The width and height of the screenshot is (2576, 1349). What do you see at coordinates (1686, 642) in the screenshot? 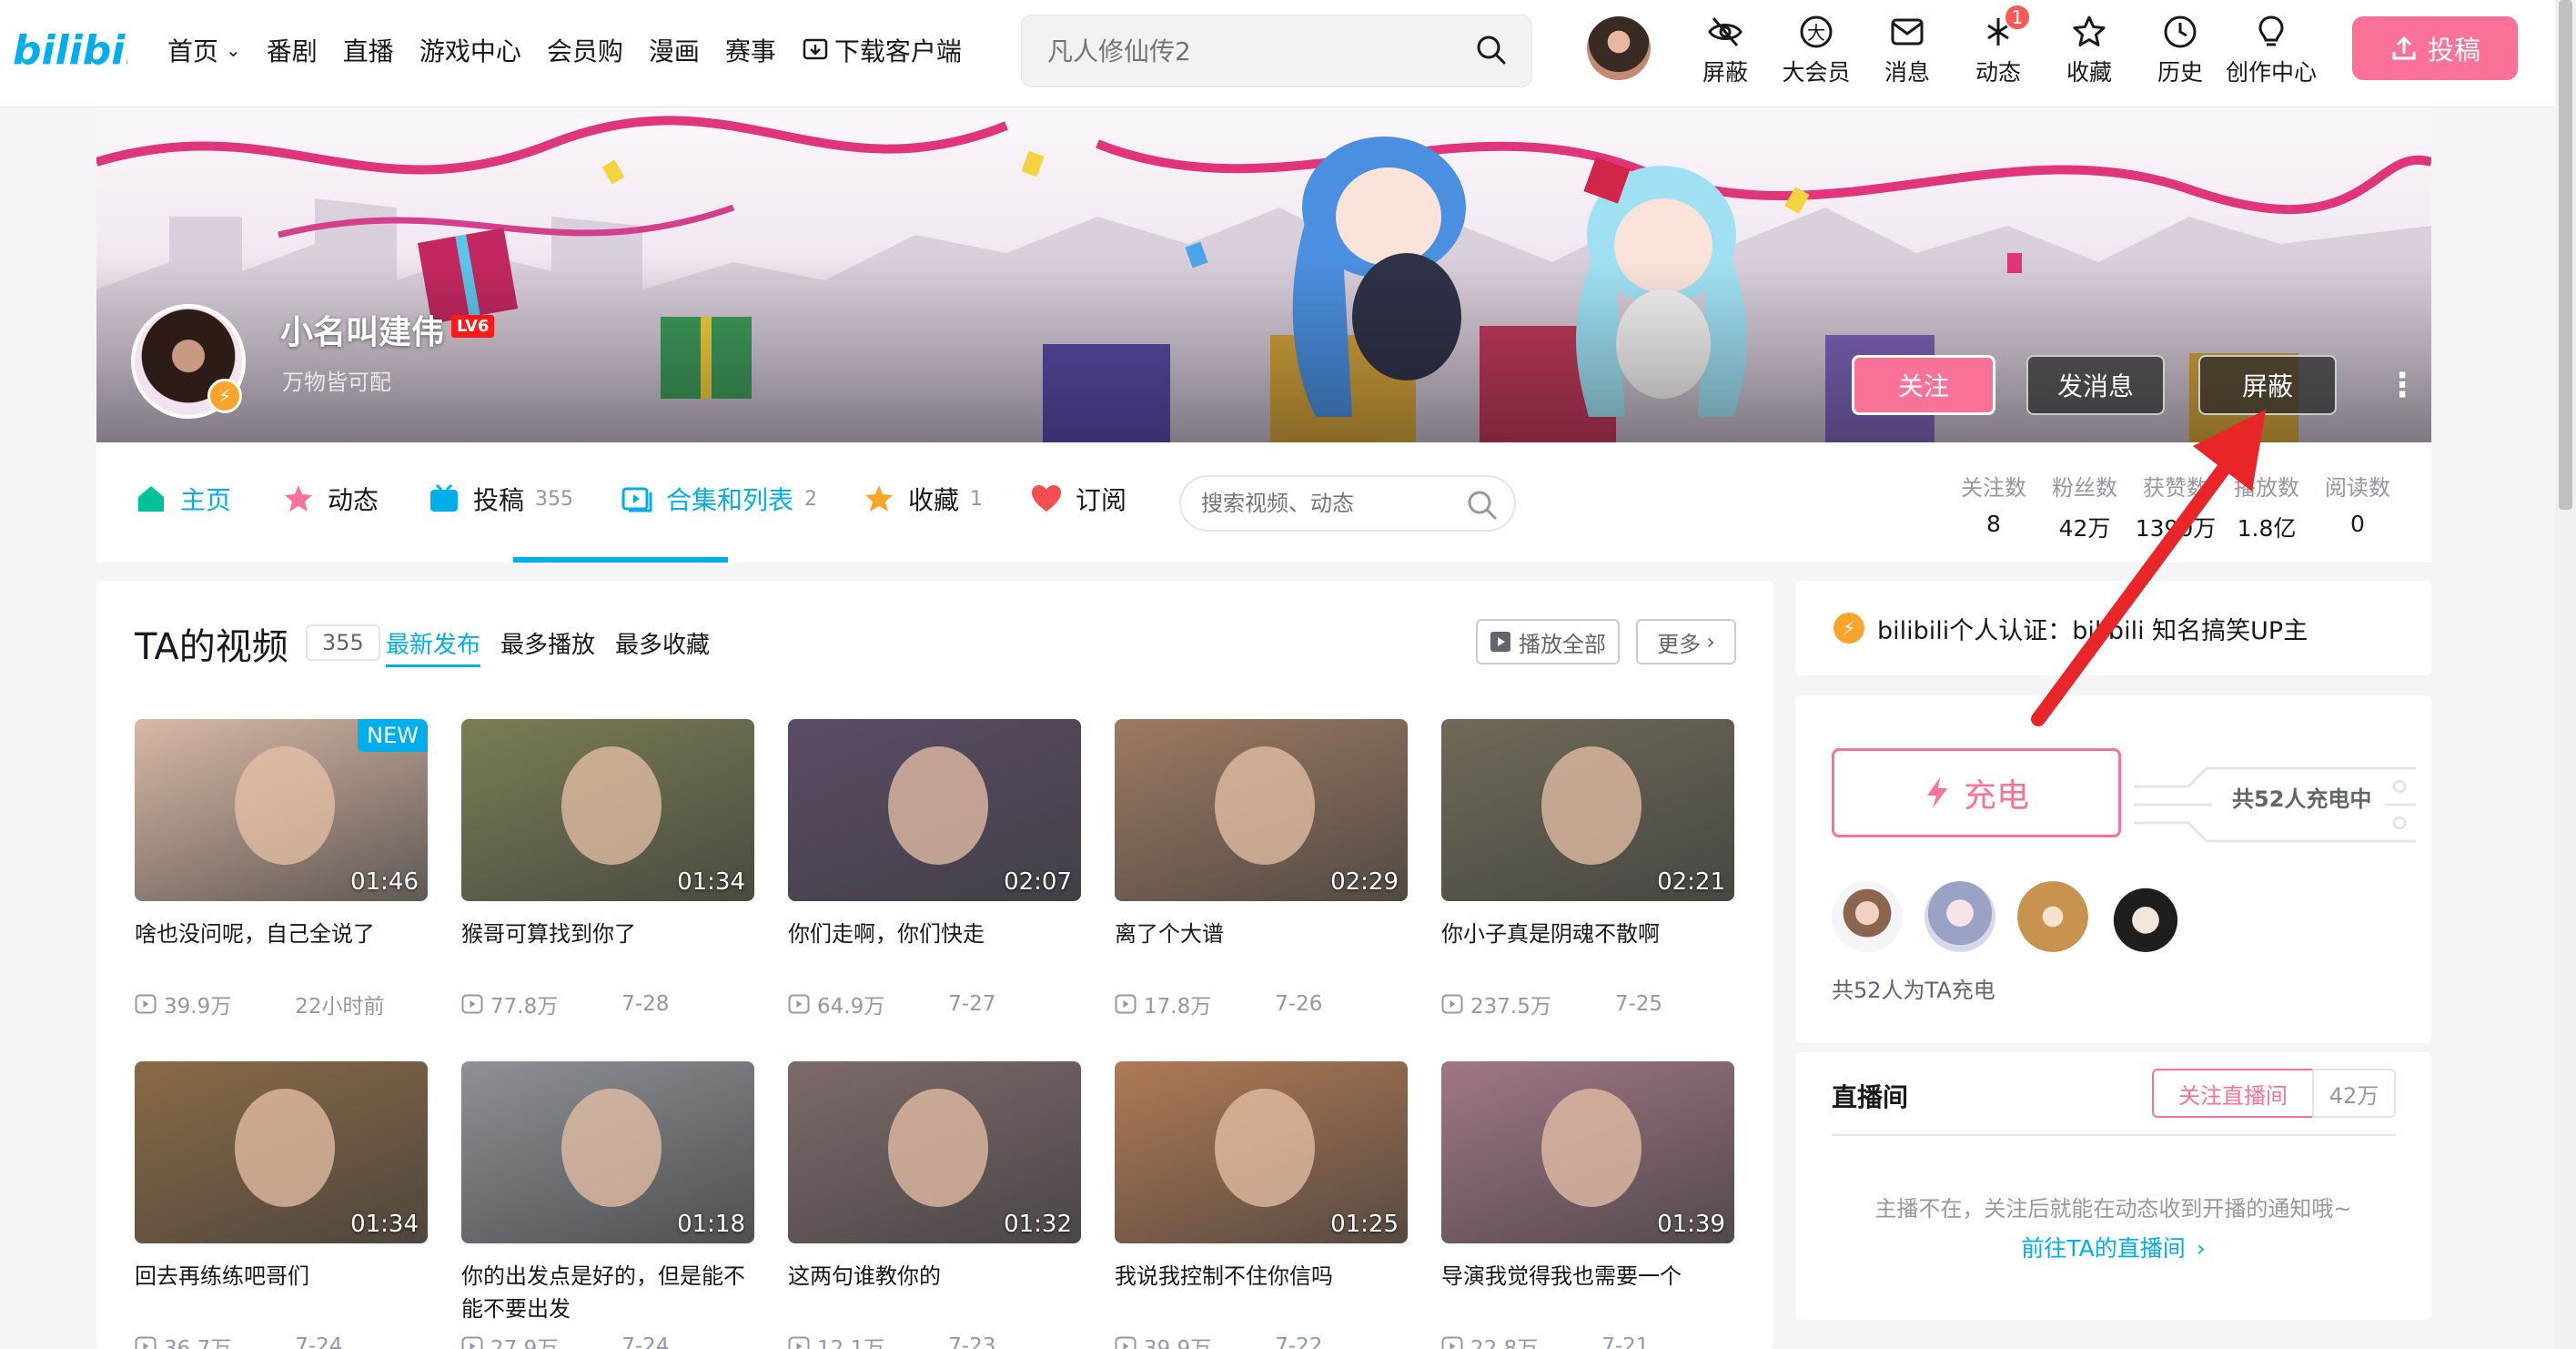
I see `more-videos-button: 更多 ›` at bounding box center [1686, 642].